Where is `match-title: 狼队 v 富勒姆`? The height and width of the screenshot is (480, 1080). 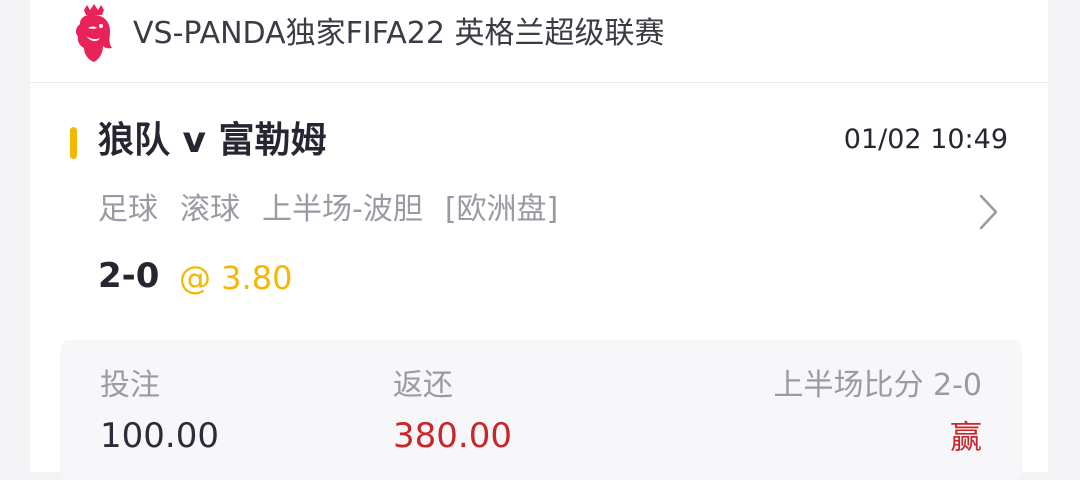
match-title: 狼队 v 富勒姆 is located at coordinates (212, 140).